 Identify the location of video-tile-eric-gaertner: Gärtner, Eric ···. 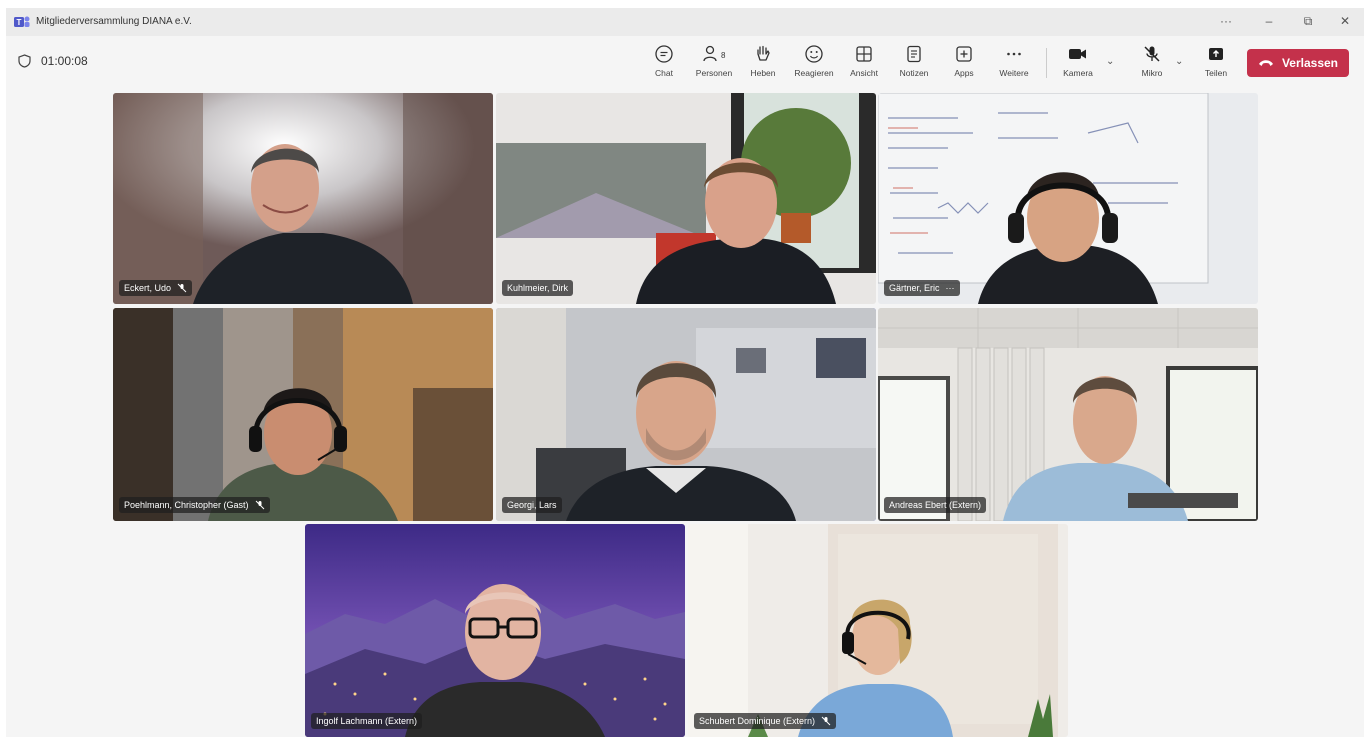
(1068, 198).